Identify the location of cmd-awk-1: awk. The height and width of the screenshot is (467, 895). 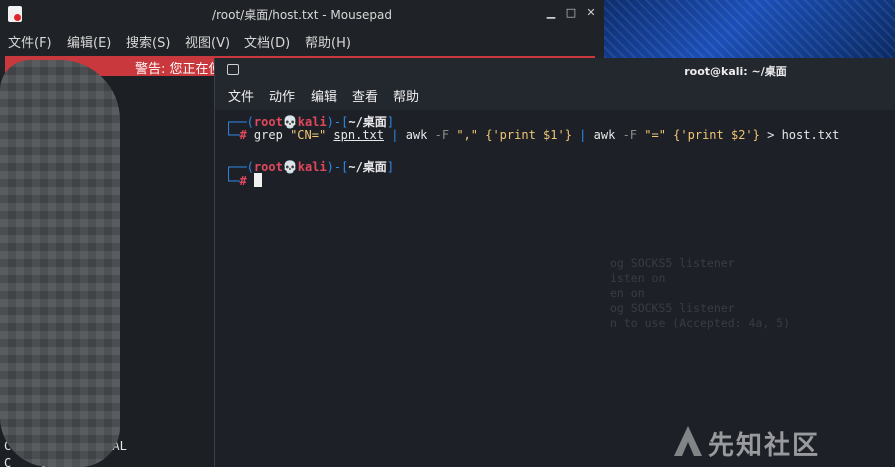
(416, 135).